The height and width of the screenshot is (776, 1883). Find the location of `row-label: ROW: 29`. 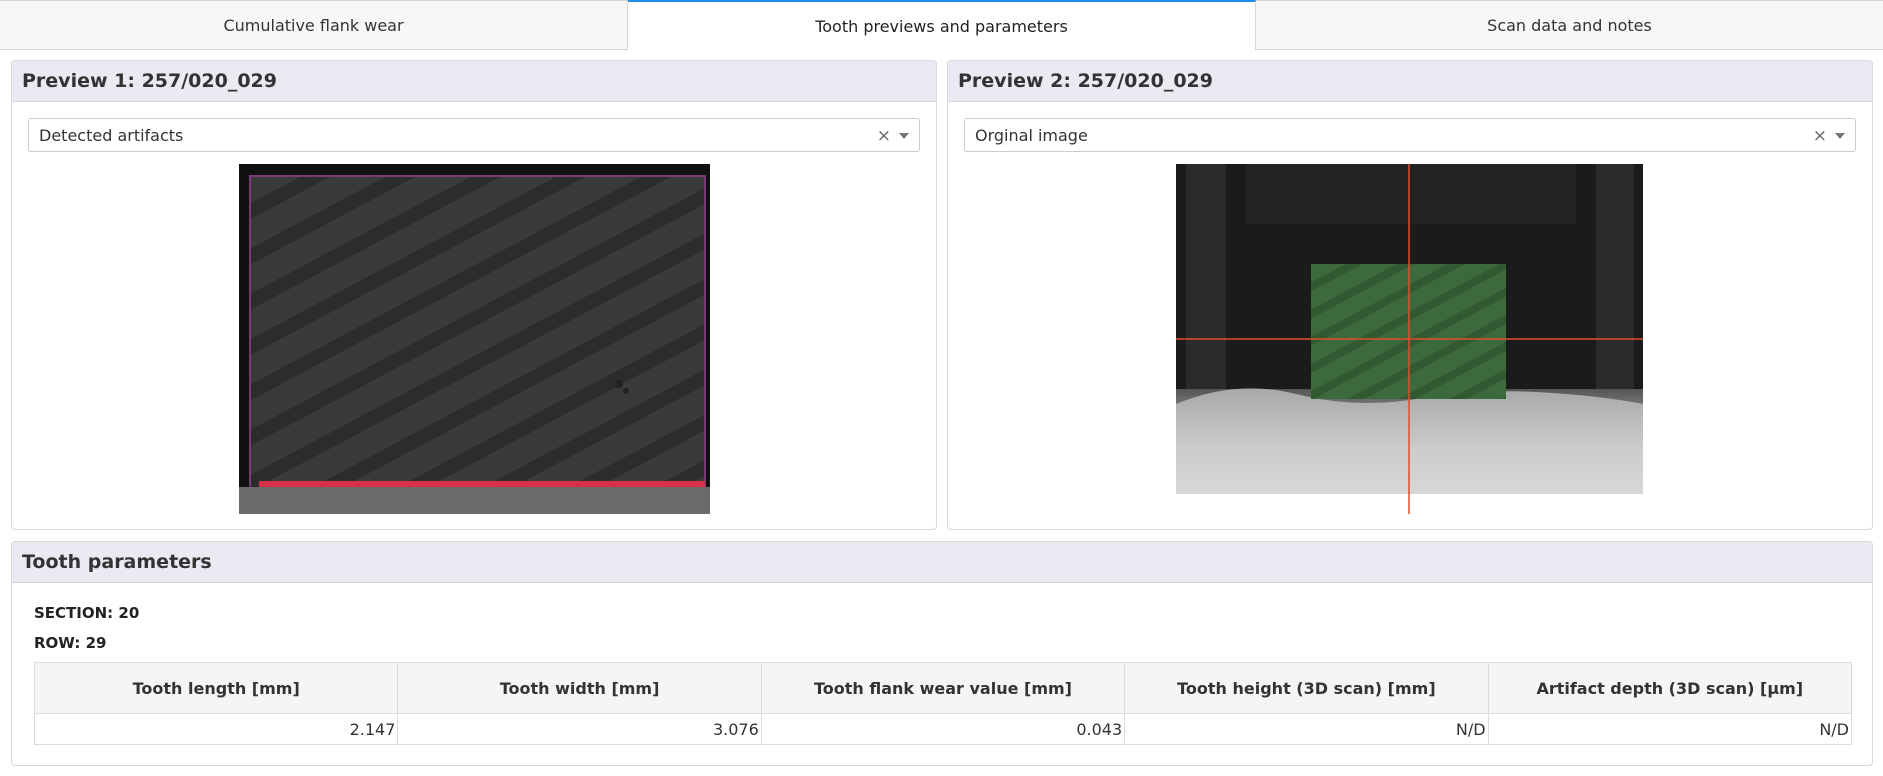

row-label: ROW: 29 is located at coordinates (70, 643).